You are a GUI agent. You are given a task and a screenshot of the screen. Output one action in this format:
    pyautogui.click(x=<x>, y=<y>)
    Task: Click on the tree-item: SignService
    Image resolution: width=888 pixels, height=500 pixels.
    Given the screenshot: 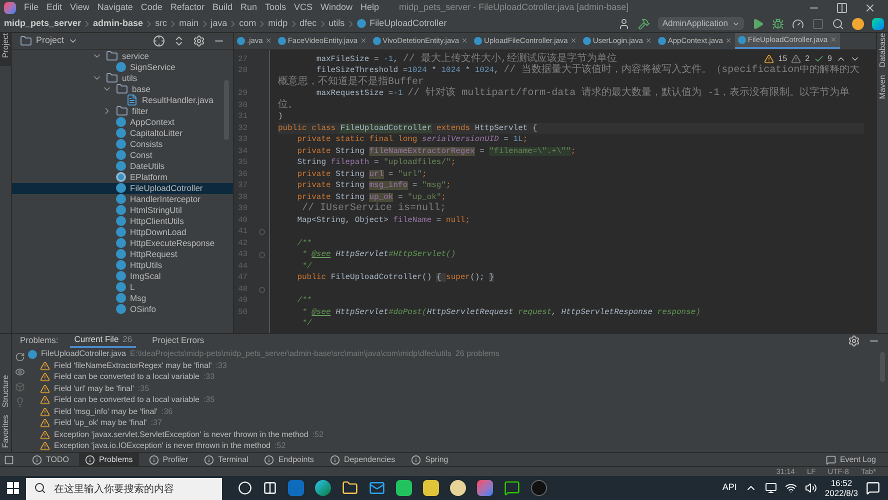 What is the action you would take?
    pyautogui.click(x=122, y=67)
    